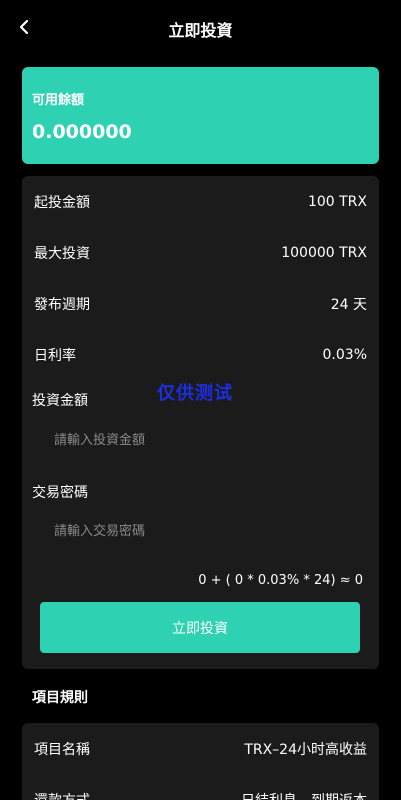 This screenshot has height=800, width=401. I want to click on invest-now-button: 立即投資, so click(200, 627).